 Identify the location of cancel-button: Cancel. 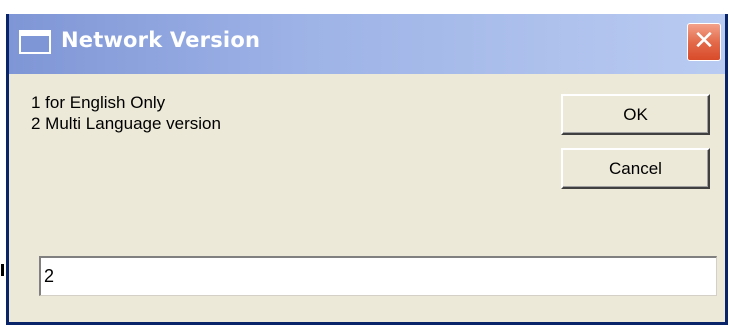
(635, 168).